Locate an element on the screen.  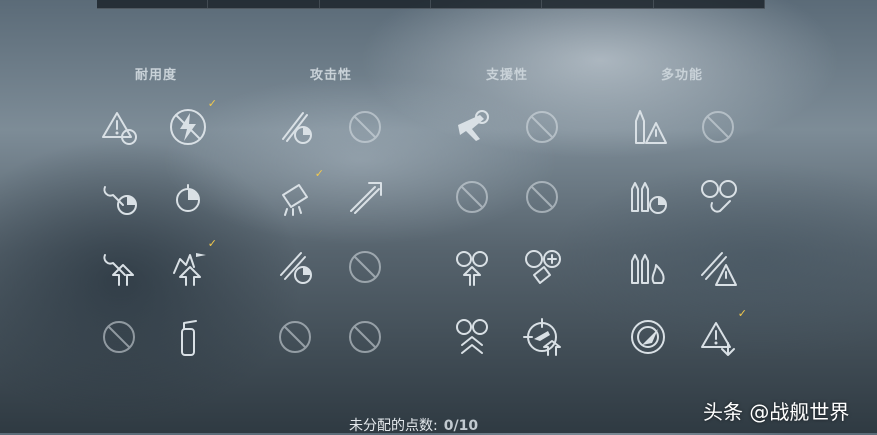
shell-warning-icon is located at coordinates (651, 127).